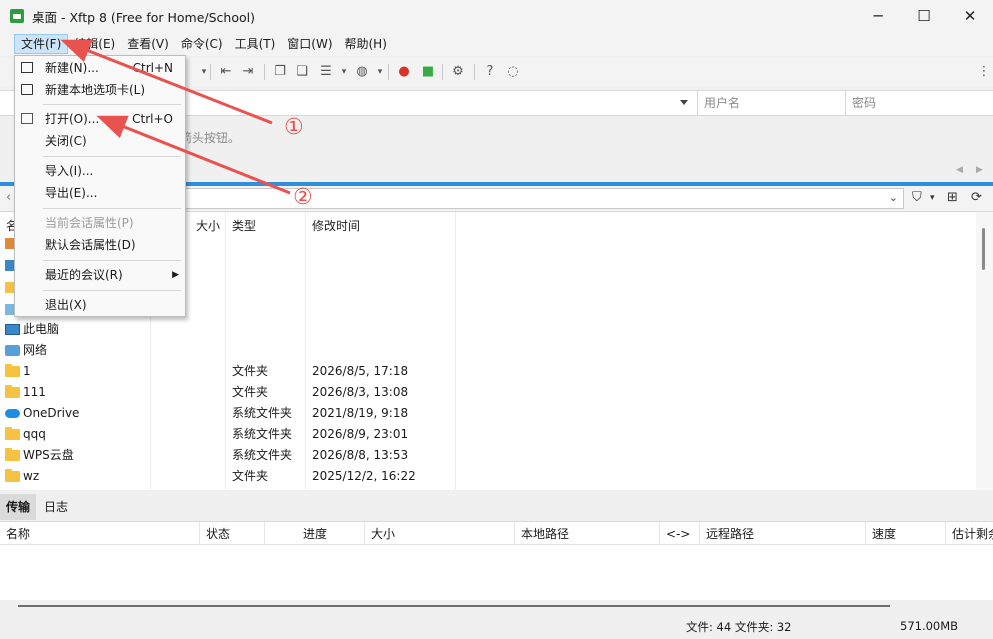 The height and width of the screenshot is (639, 993). Describe the element at coordinates (100, 68) in the screenshot. I see `menu-item-new: 新建(N)... Ctrl+N` at that location.